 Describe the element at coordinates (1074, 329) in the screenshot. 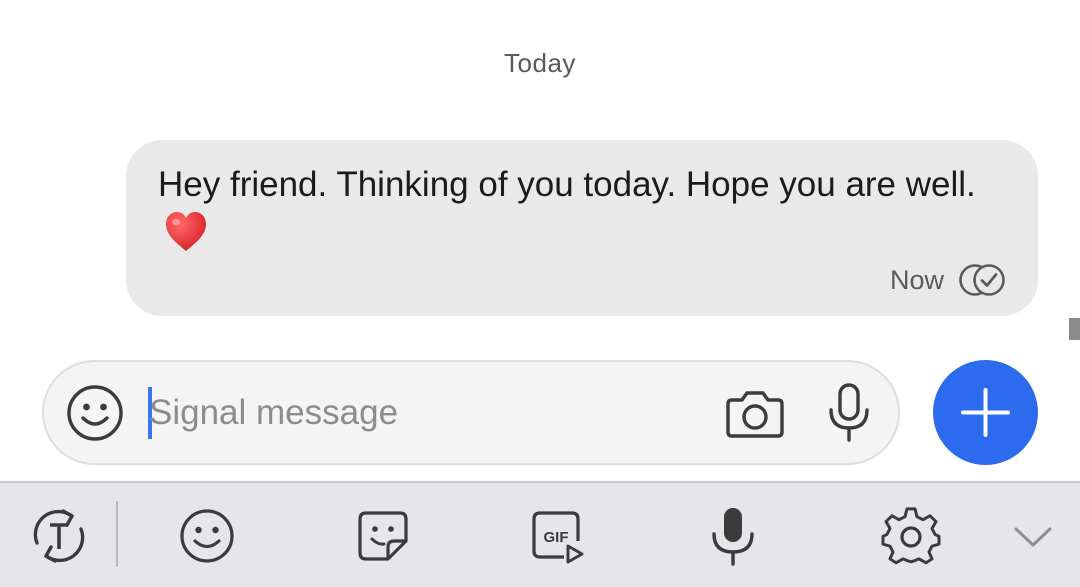

I see `scrollbar-thumb` at that location.